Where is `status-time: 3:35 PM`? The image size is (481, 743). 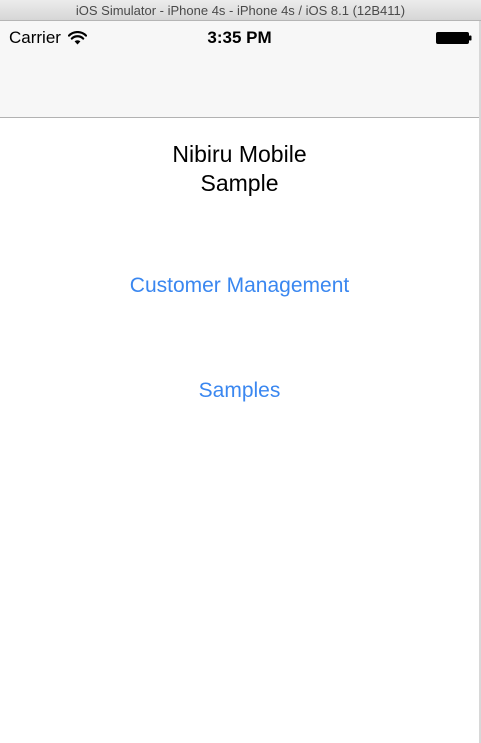 status-time: 3:35 PM is located at coordinates (239, 37).